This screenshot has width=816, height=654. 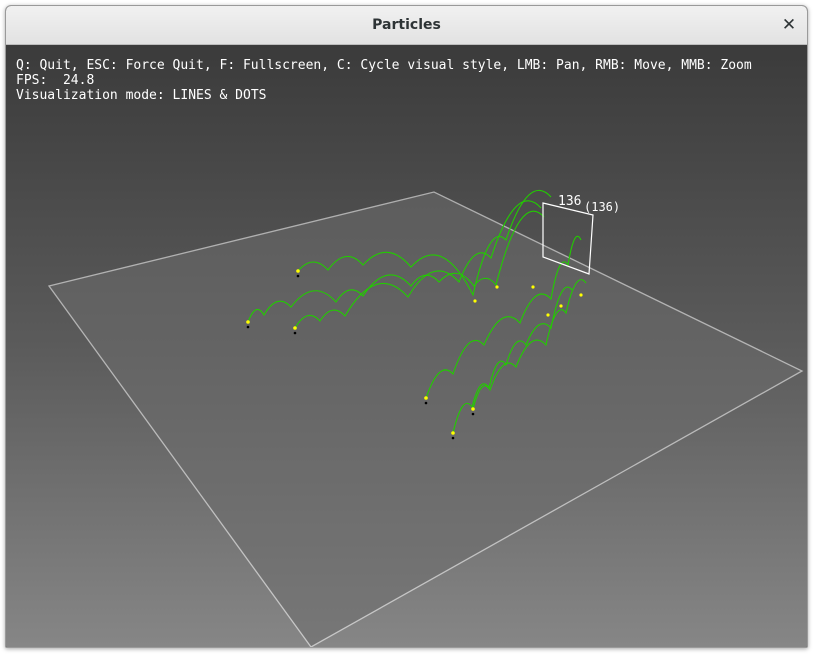 I want to click on close-icon: ✕, so click(x=789, y=25).